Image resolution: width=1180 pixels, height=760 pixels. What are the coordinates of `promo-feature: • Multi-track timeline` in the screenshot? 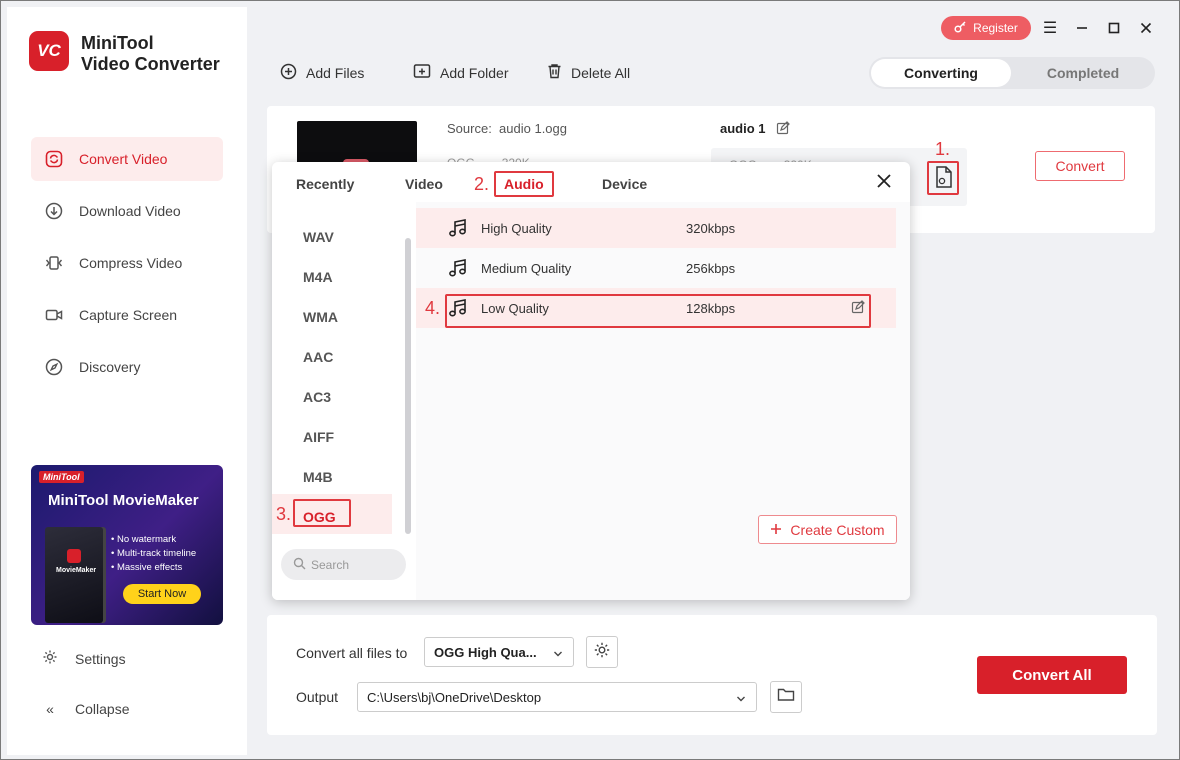 It's located at (154, 553).